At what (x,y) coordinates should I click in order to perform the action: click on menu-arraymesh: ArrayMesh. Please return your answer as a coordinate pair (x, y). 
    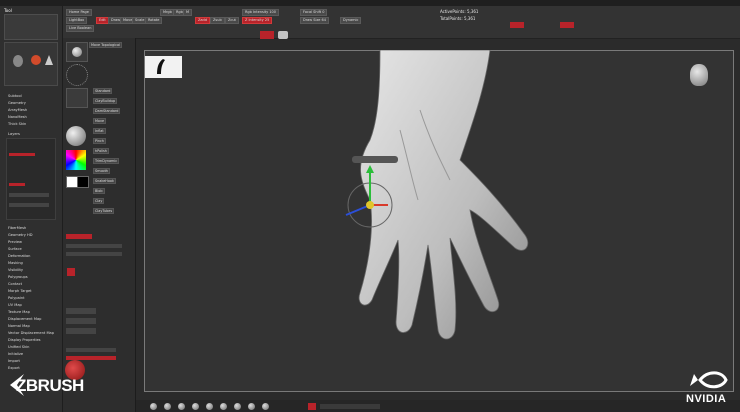
    Looking at the image, I should click on (17, 110).